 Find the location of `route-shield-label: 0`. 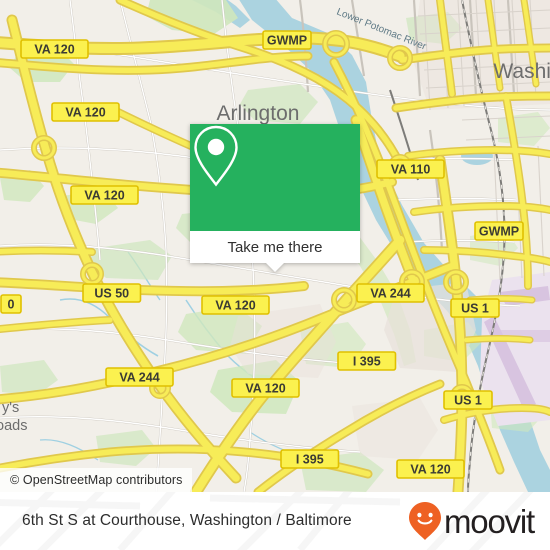

route-shield-label: 0 is located at coordinates (11, 305).